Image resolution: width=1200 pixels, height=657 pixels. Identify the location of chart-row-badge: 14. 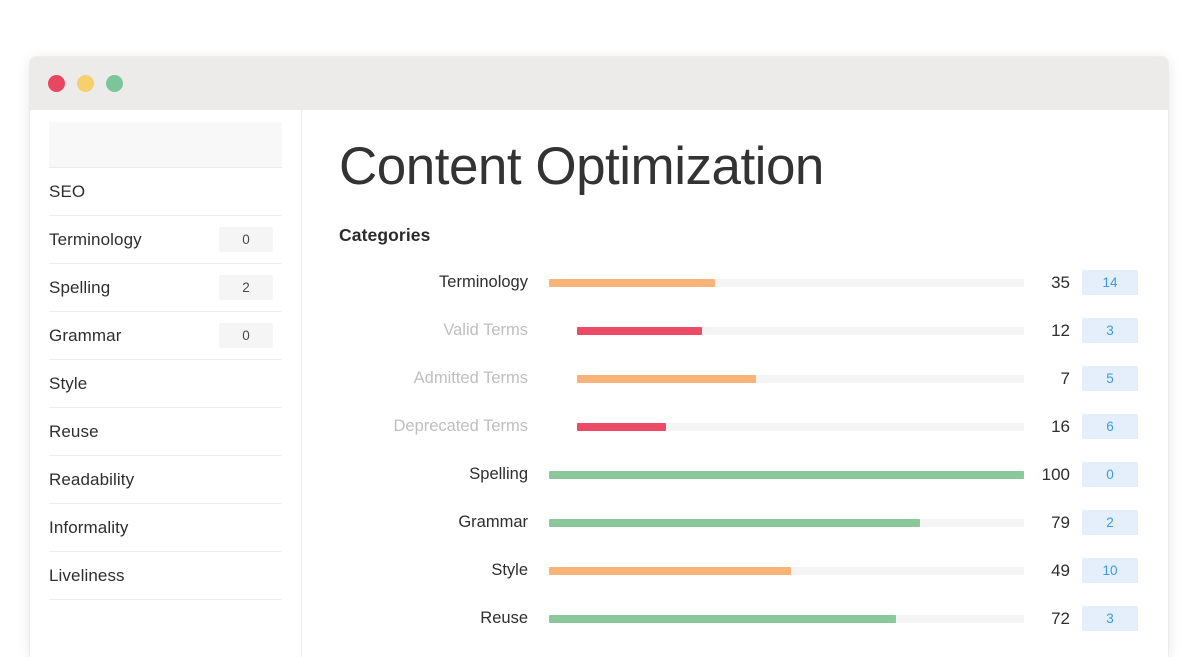
(1110, 283).